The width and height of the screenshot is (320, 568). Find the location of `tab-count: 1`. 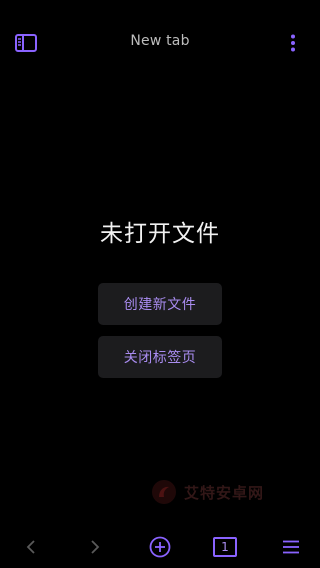

tab-count: 1 is located at coordinates (225, 547).